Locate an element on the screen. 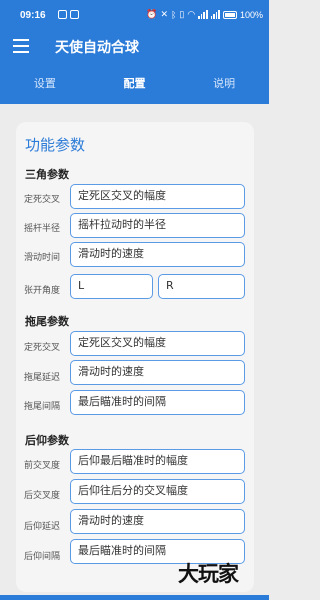 The image size is (320, 600). label-tail-interval: 拖尾间隔 is located at coordinates (42, 407).